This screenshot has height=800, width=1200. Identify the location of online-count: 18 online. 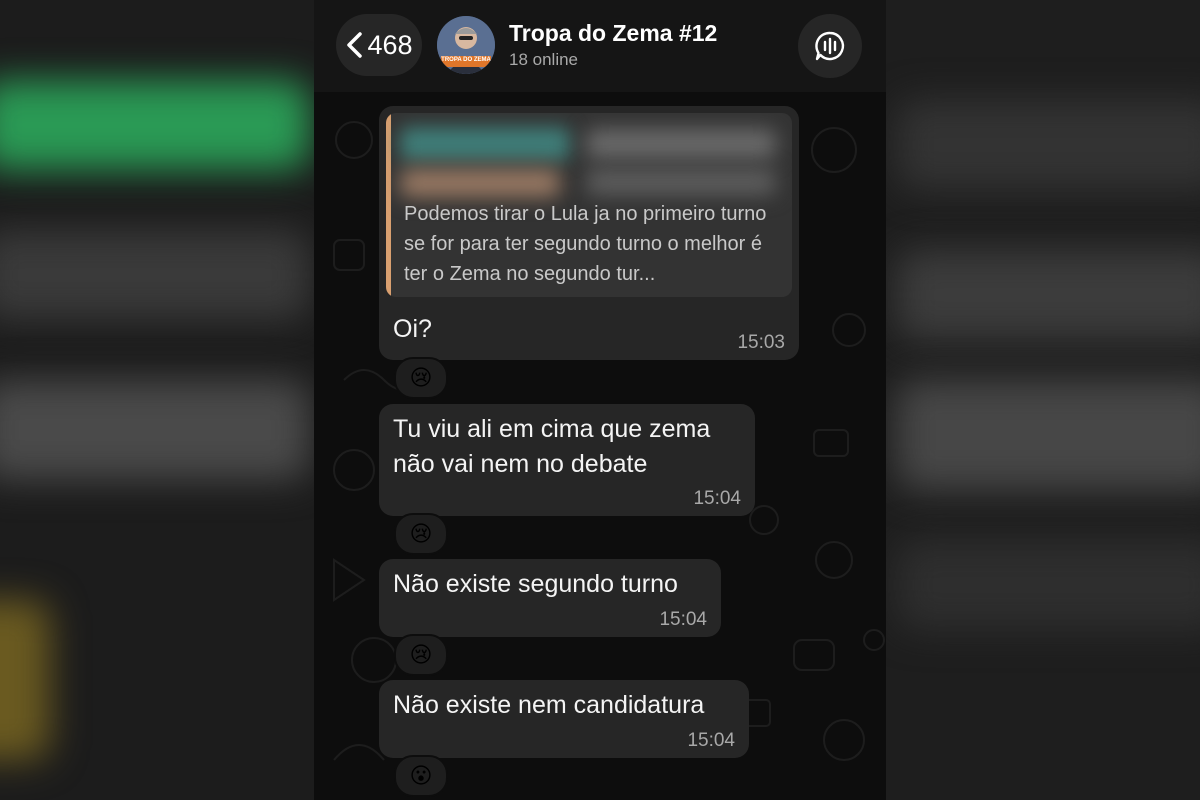
(544, 59).